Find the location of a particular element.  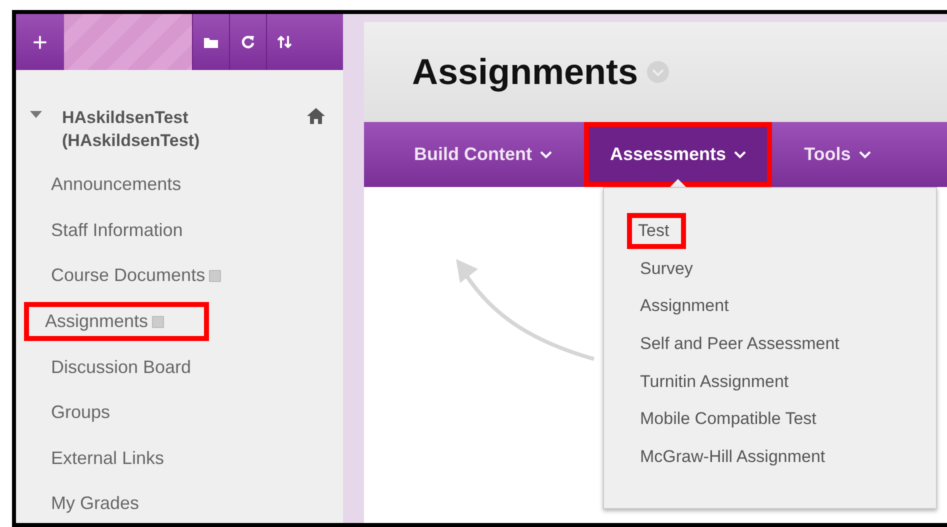

sidebar-item: Discussion Board is located at coordinates (121, 367).